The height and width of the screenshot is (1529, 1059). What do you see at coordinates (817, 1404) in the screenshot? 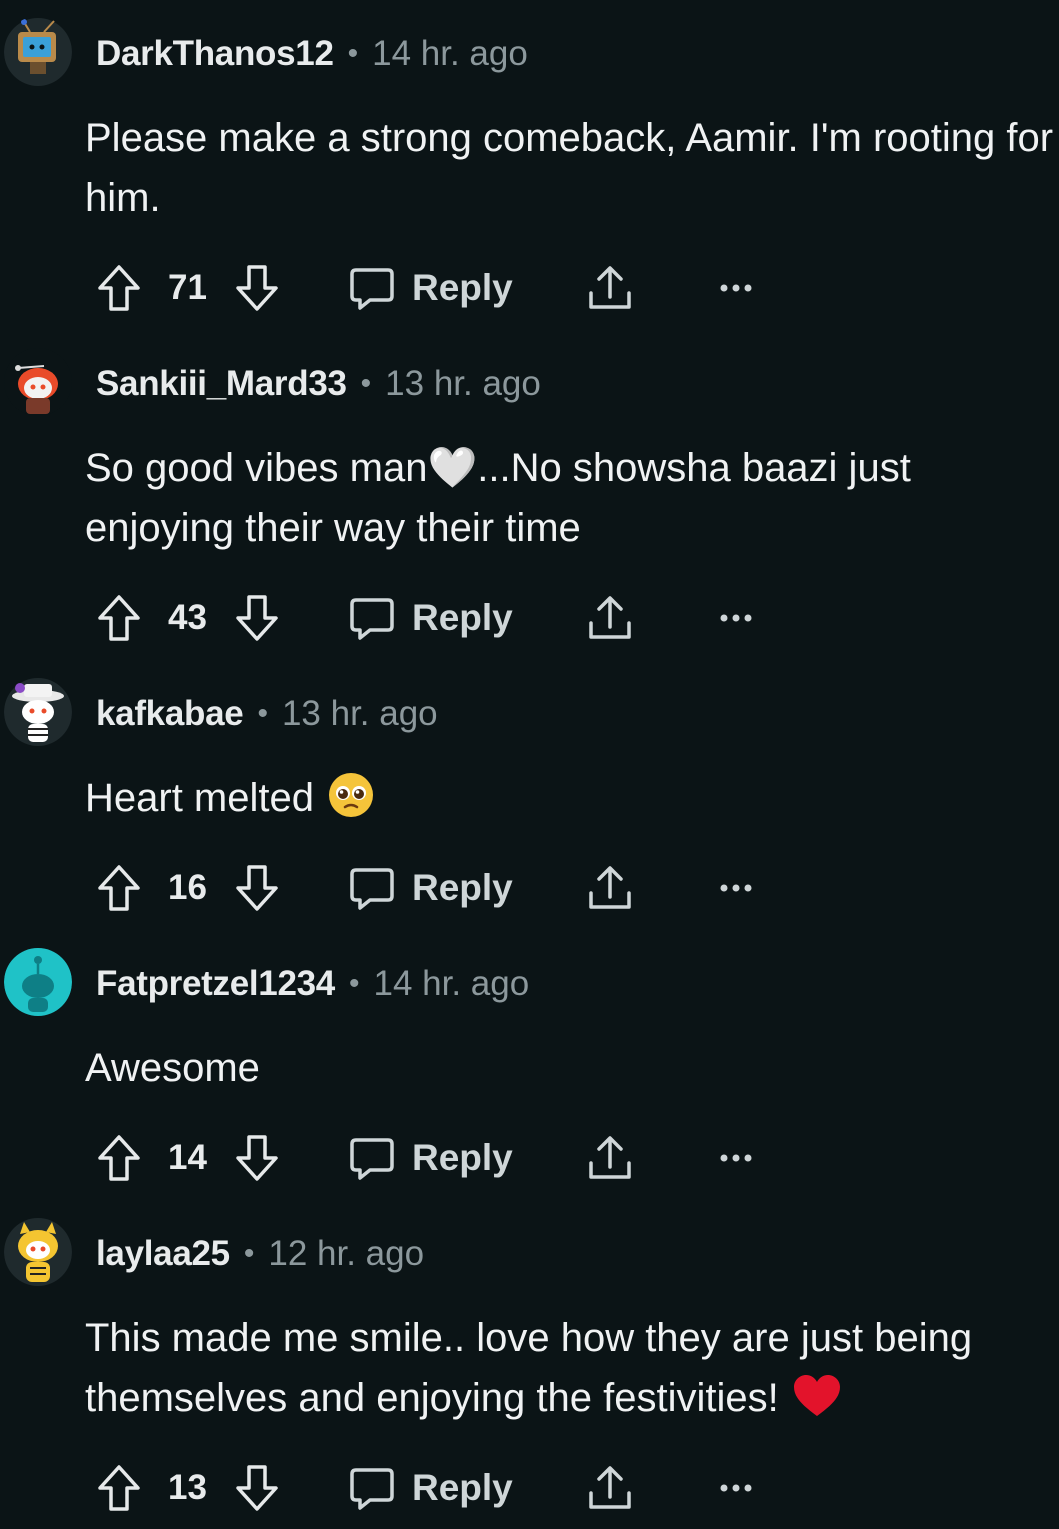
I see `red-heart-icon` at bounding box center [817, 1404].